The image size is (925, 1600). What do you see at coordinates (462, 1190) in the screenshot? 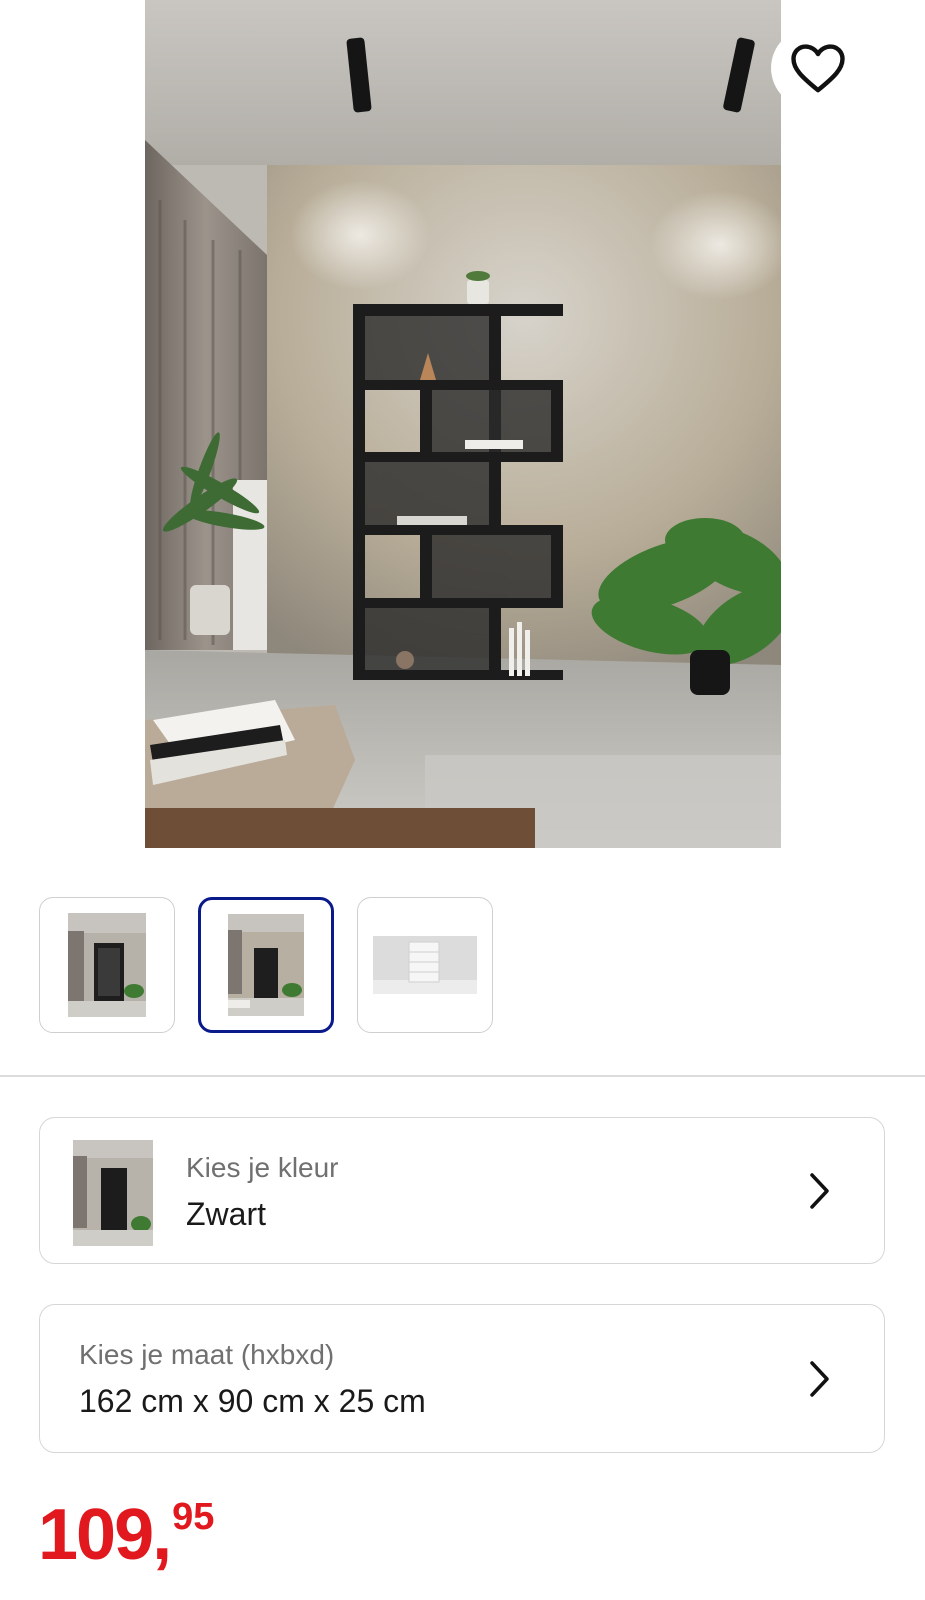
I see `color-selector: Kies je kleur Zwart` at bounding box center [462, 1190].